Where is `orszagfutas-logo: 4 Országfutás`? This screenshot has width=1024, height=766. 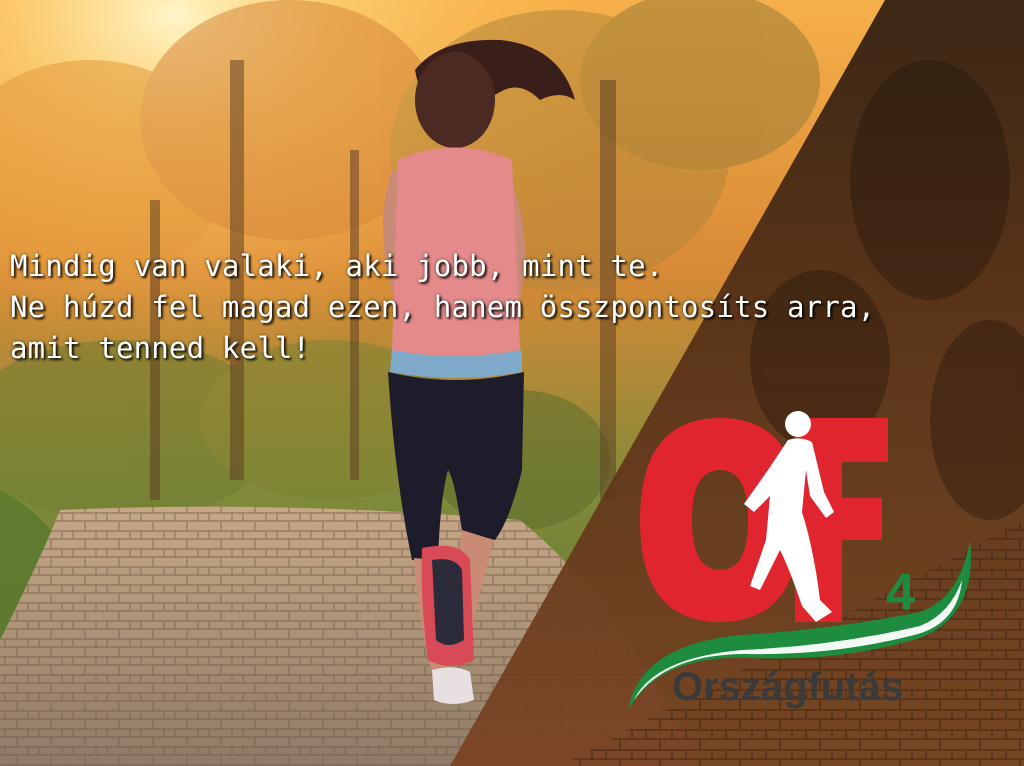
orszagfutas-logo: 4 Országfutás is located at coordinates (799, 560).